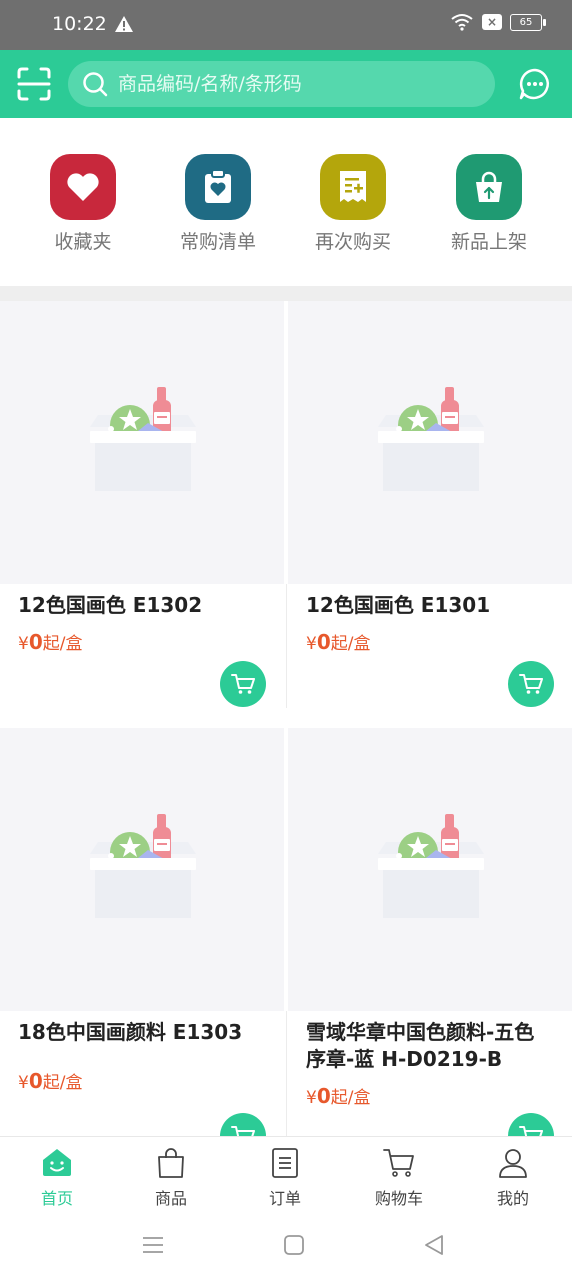 The image size is (572, 1280). I want to click on status-time: 10:22, so click(79, 24).